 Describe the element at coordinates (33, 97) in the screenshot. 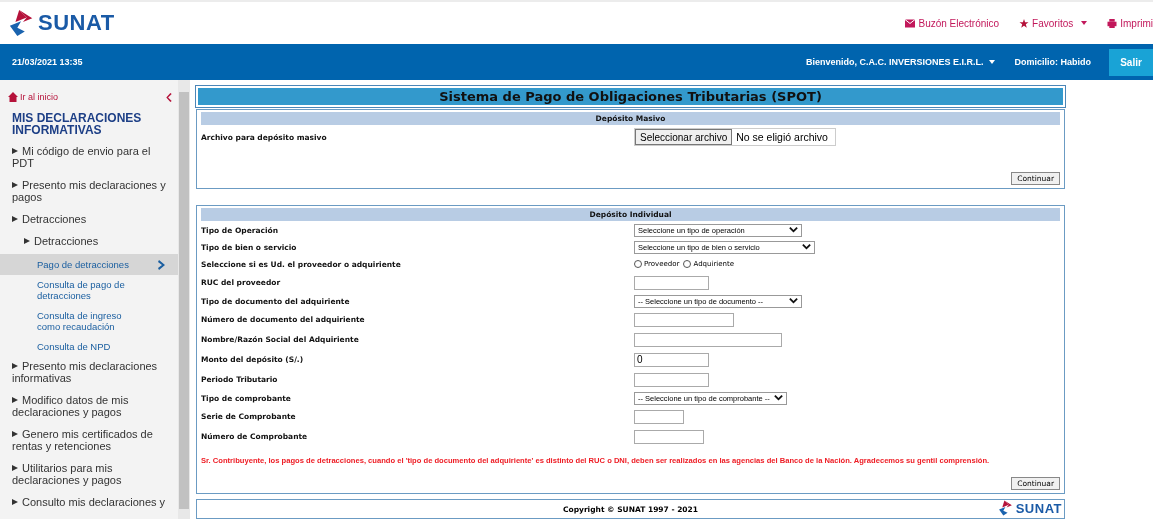

I see `home-link: Ir al inicio` at that location.